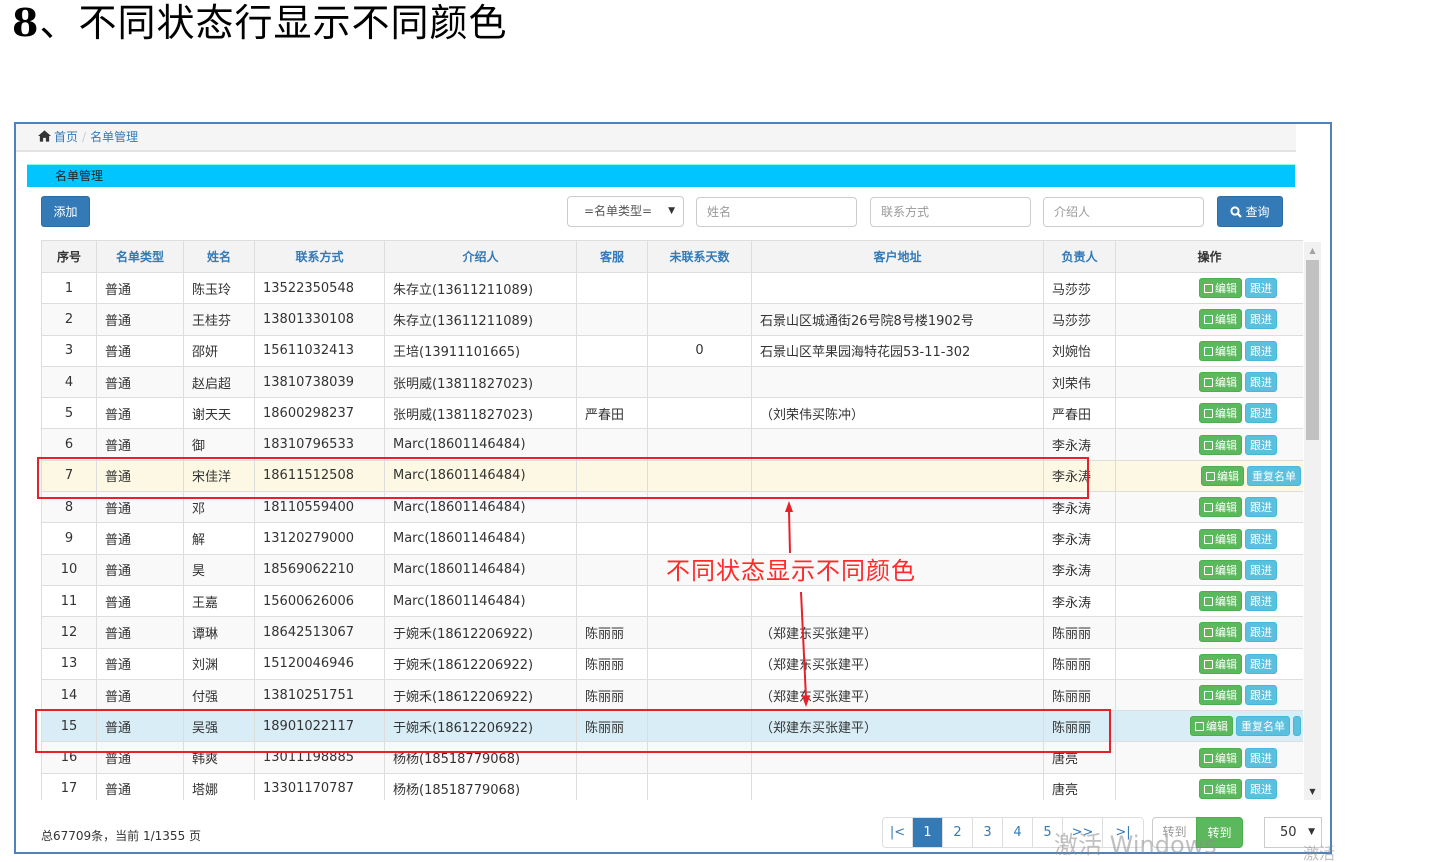 The height and width of the screenshot is (862, 1433). Describe the element at coordinates (1123, 212) in the screenshot. I see `referrer-input: 介绍人` at that location.